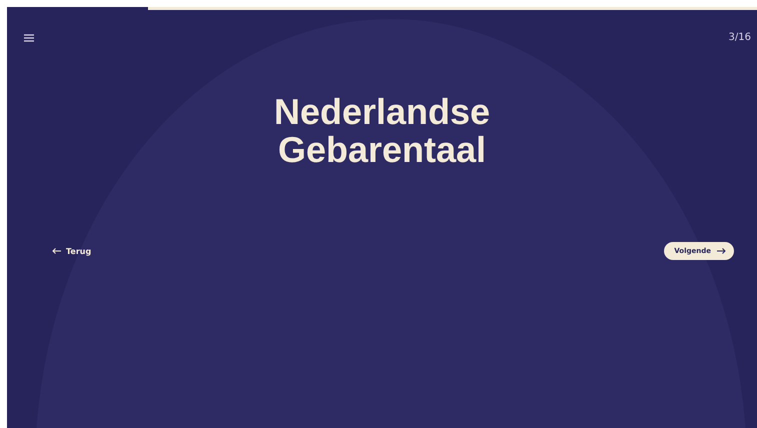 This screenshot has height=428, width=757. Describe the element at coordinates (56, 251) in the screenshot. I see `arrow-left-icon` at that location.